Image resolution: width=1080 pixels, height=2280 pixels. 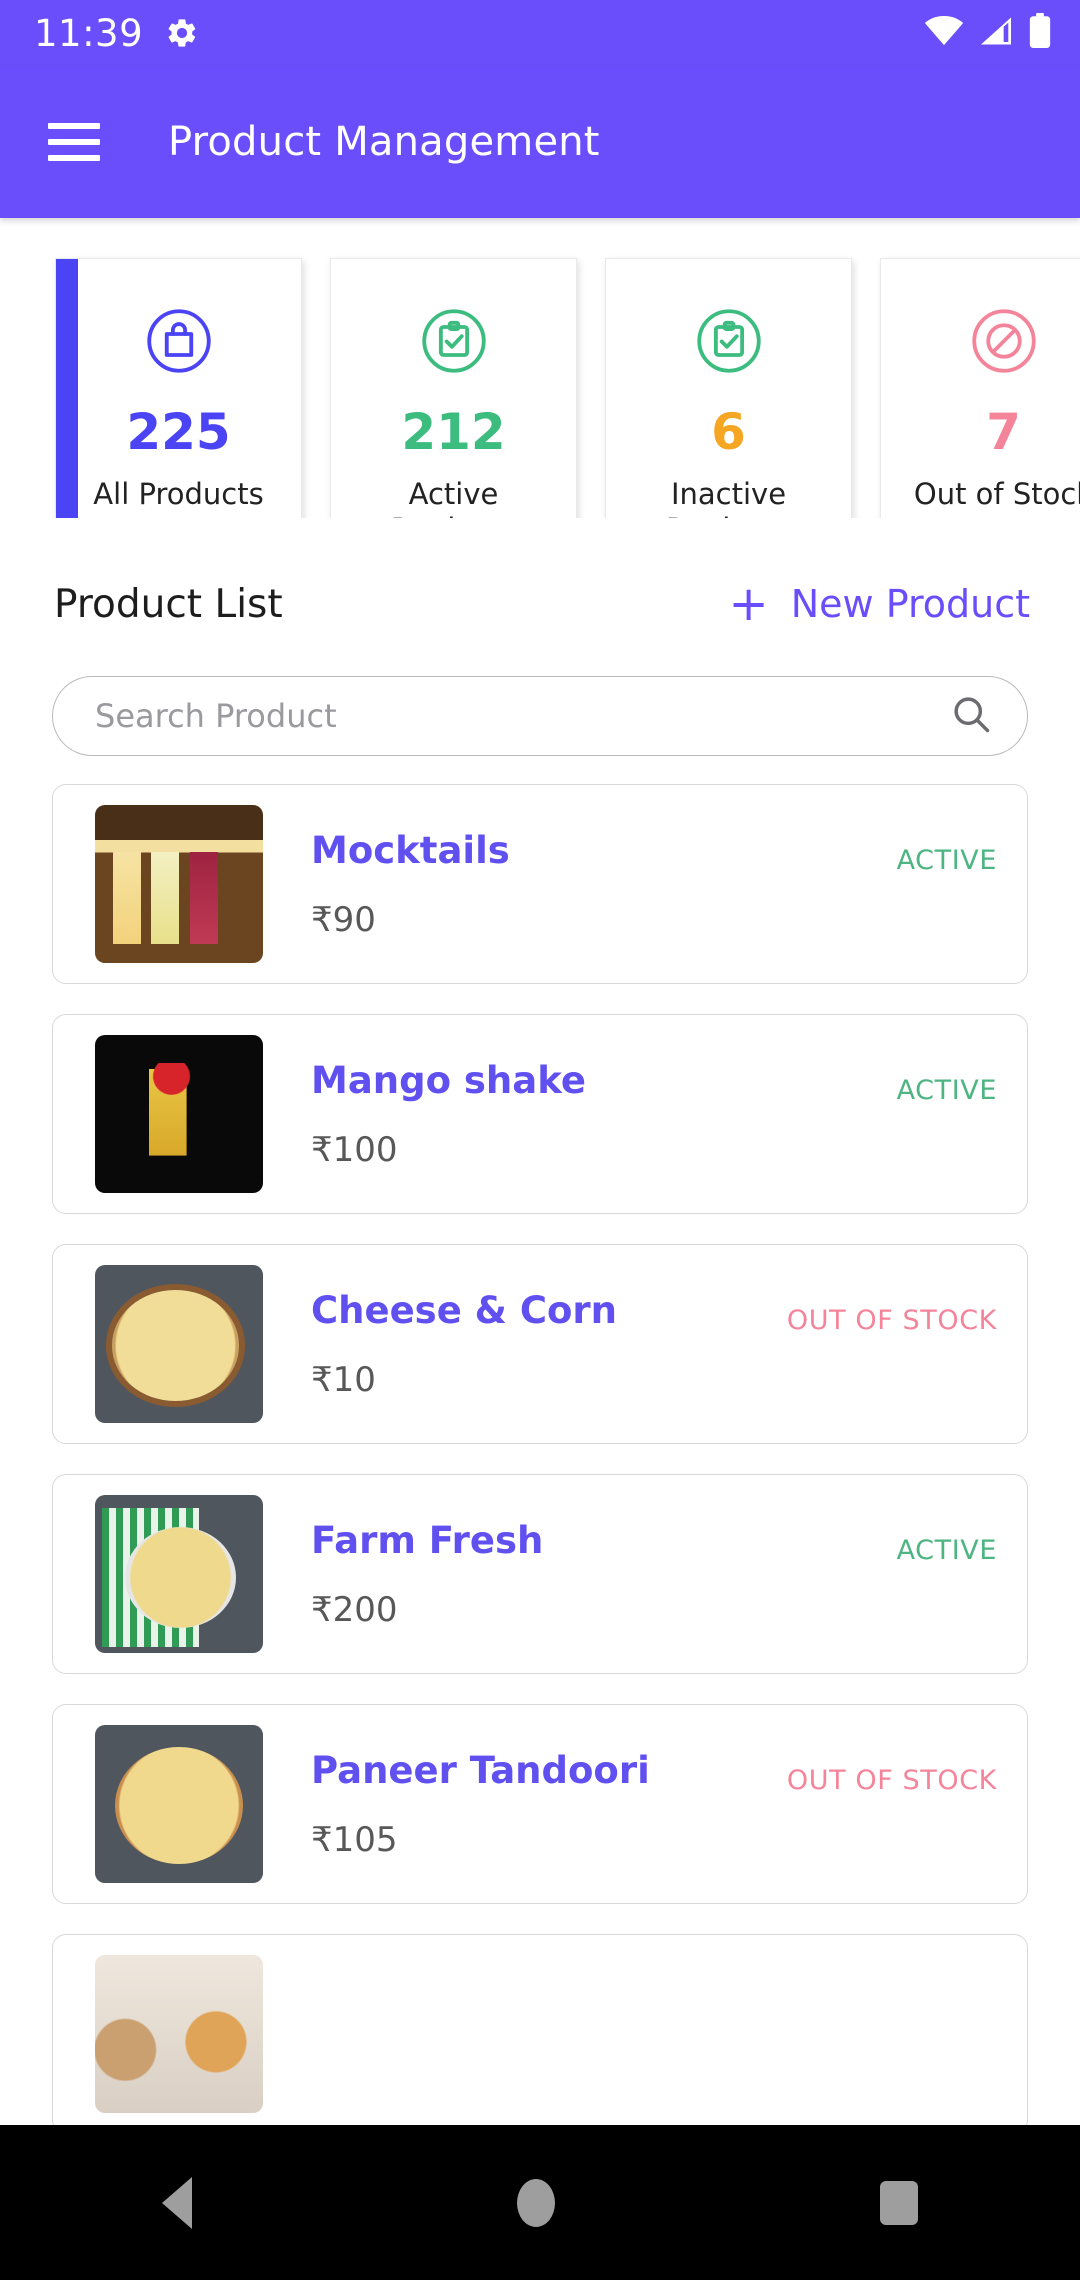 I want to click on stat-card-active-products: 212 Active Products, so click(x=453, y=388).